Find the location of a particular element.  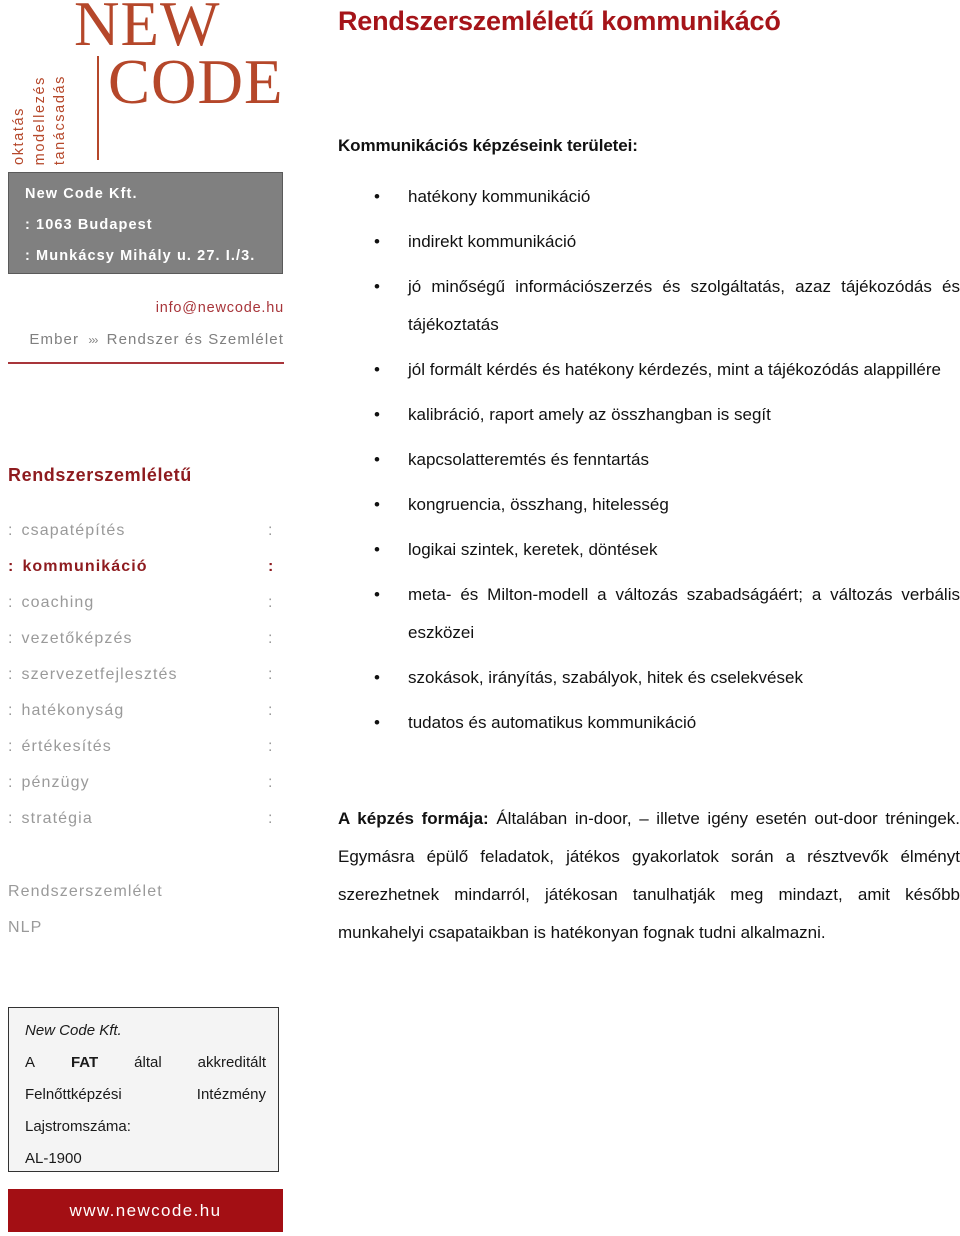

training-area-label: kapcsolatteremtés és fenntartás is located at coordinates (528, 459).